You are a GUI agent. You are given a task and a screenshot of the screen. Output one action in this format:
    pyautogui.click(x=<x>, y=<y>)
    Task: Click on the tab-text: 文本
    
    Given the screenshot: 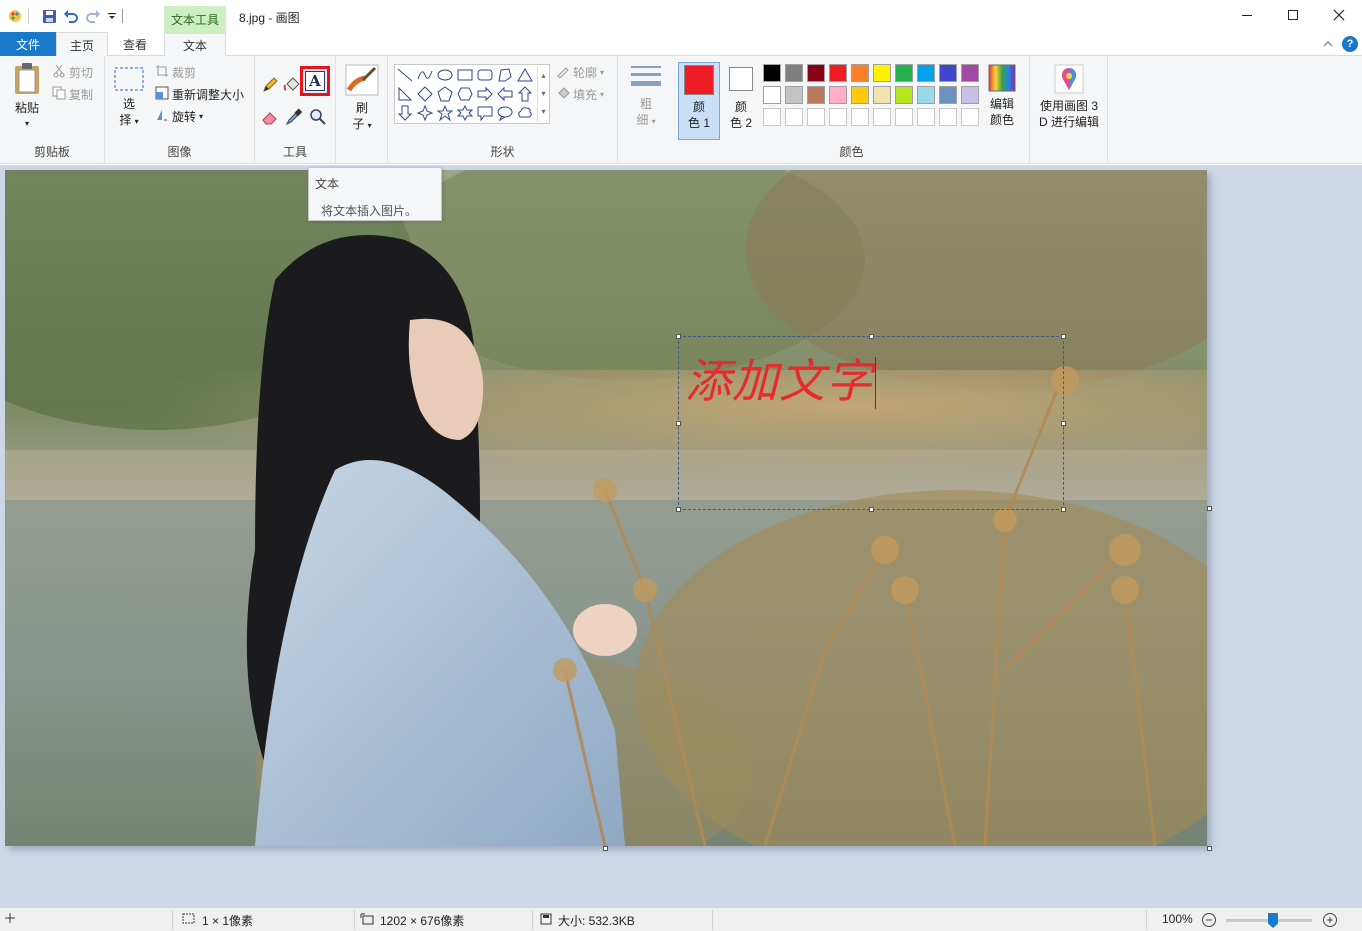 What is the action you would take?
    pyautogui.click(x=195, y=44)
    